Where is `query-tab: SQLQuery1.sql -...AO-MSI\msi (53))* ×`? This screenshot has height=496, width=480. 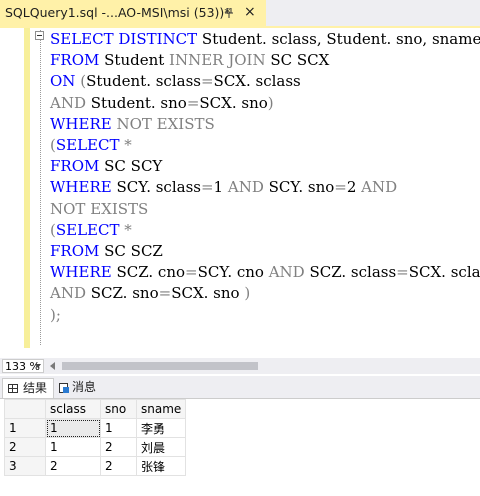 query-tab: SQLQuery1.sql -...AO-MSI\msi (53))* × is located at coordinates (133, 13).